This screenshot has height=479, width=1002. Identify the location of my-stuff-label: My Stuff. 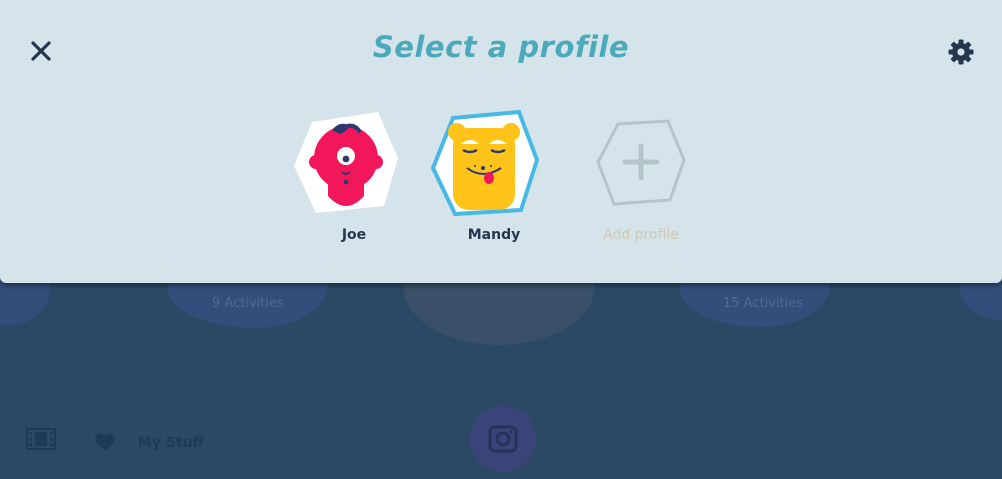
(171, 443).